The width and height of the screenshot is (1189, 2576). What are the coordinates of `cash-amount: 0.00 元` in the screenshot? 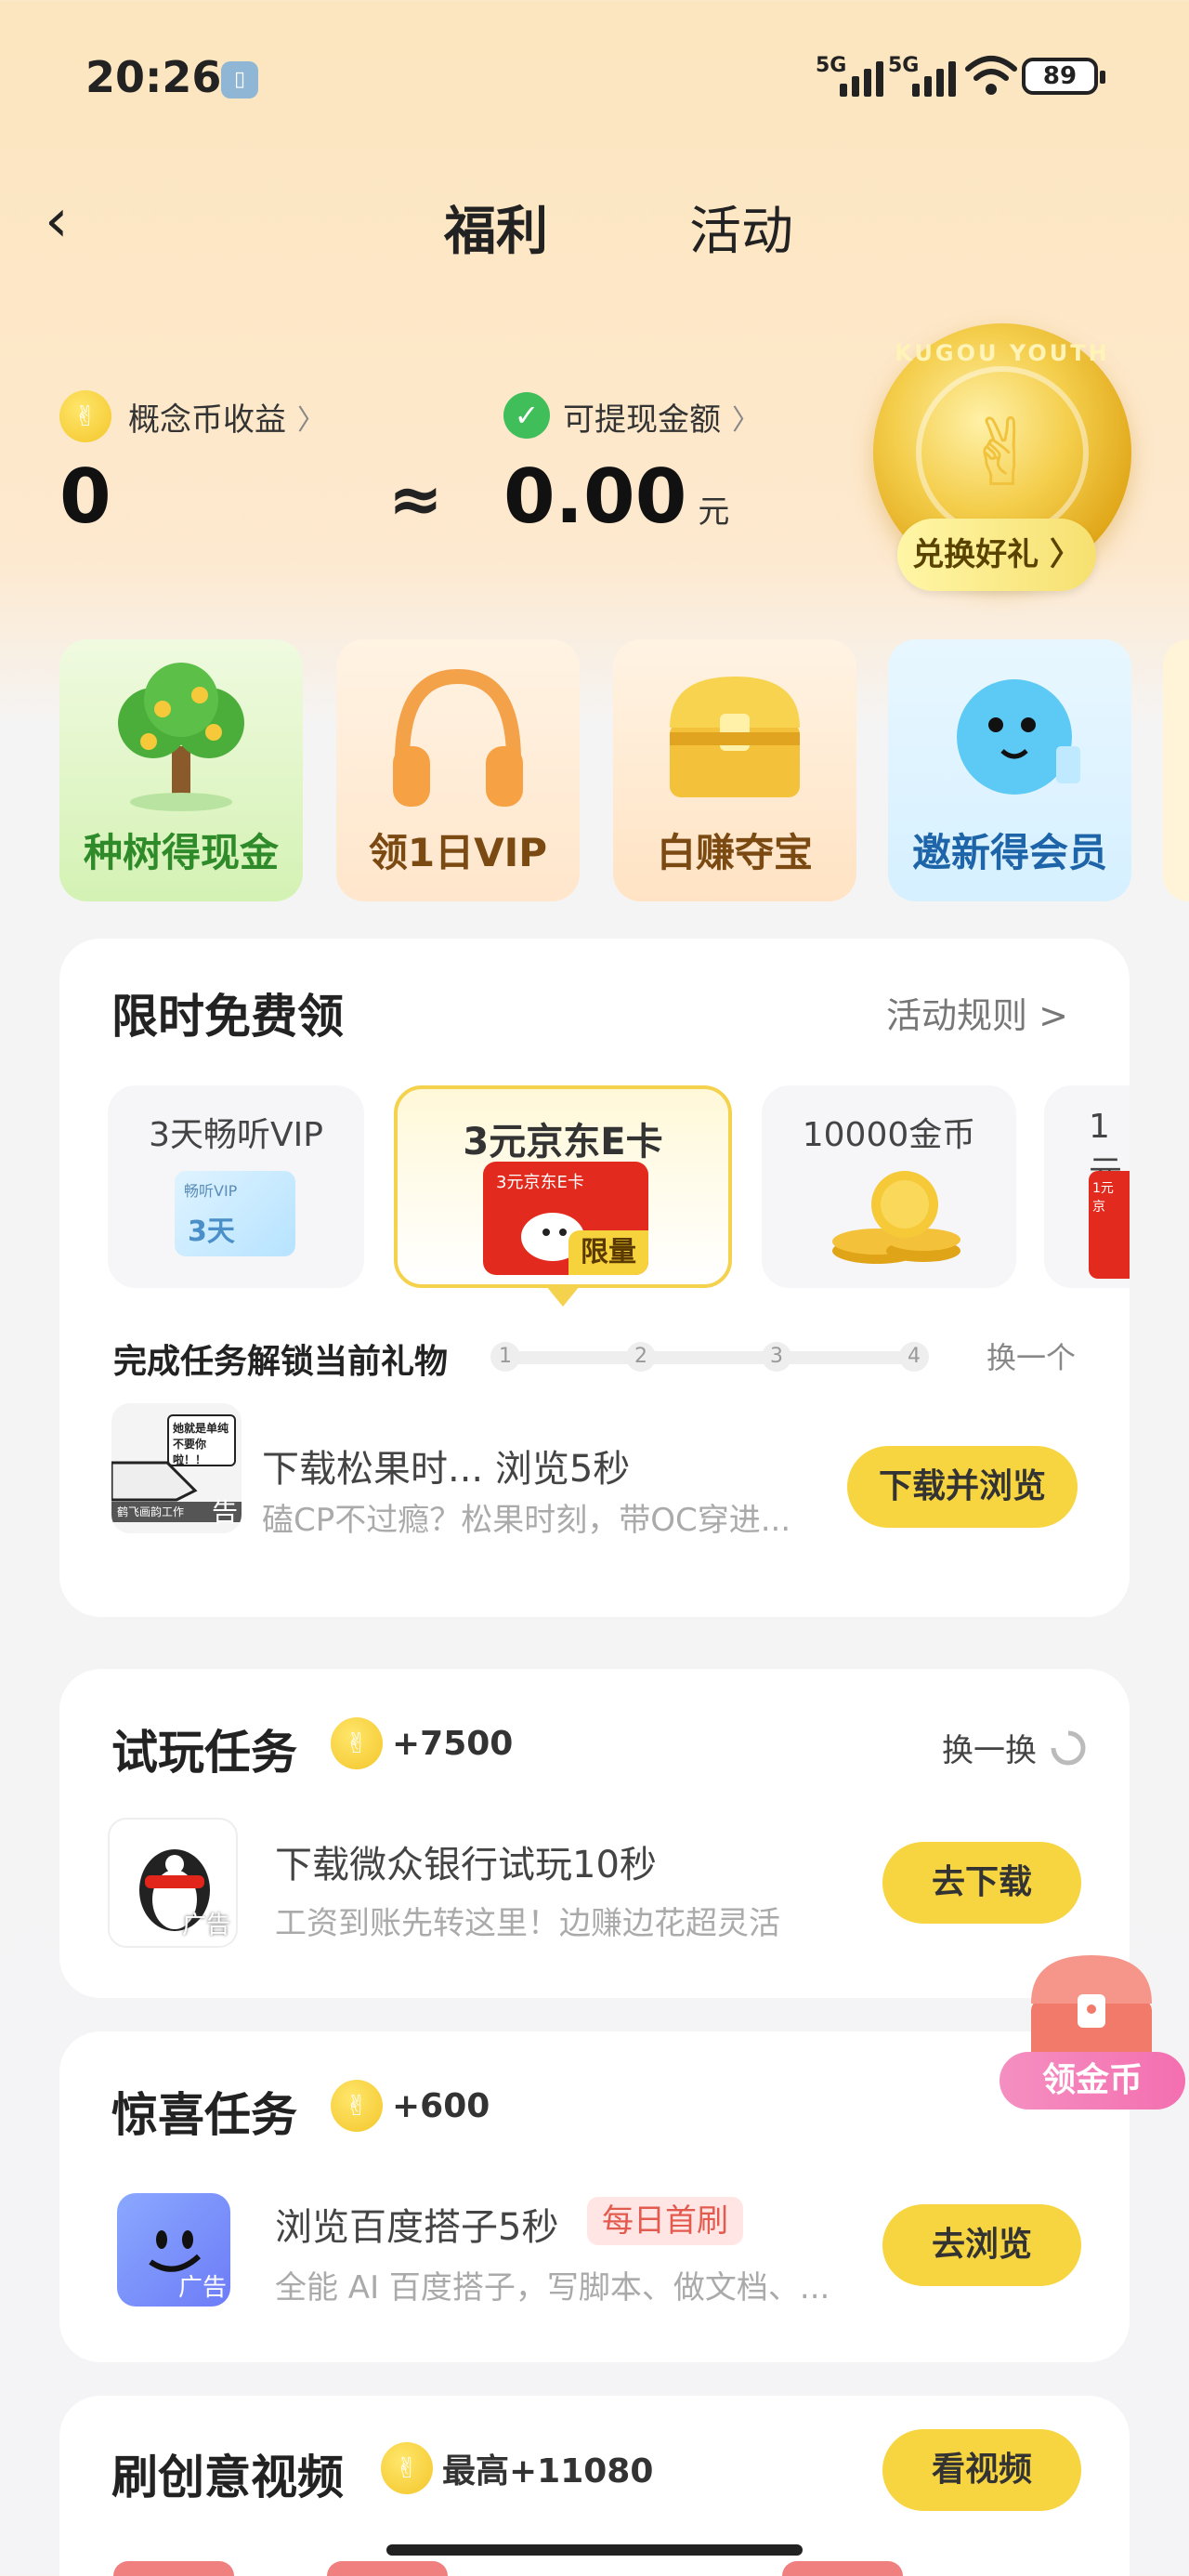 It's located at (616, 496).